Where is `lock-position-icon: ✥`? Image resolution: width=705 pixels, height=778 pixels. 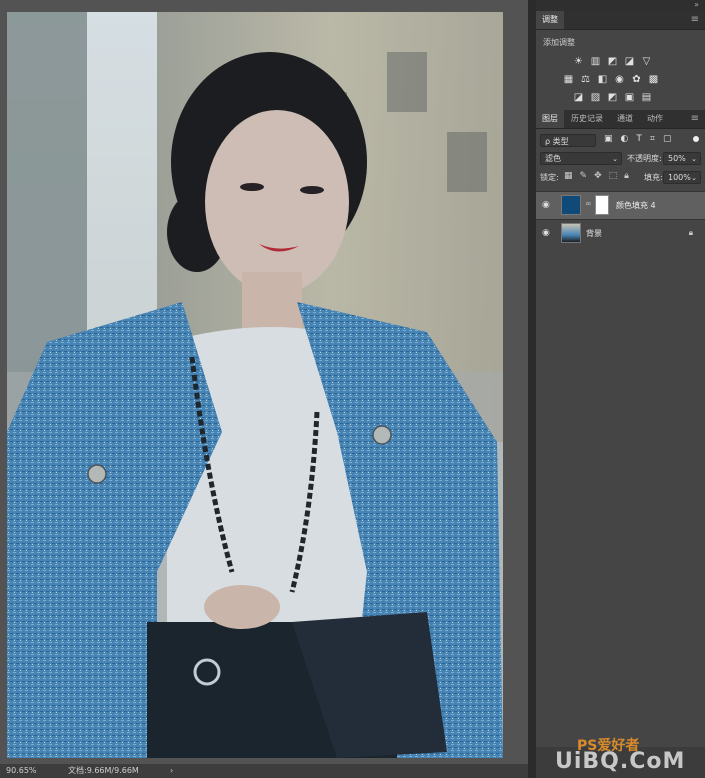
lock-position-icon: ✥ is located at coordinates (598, 176).